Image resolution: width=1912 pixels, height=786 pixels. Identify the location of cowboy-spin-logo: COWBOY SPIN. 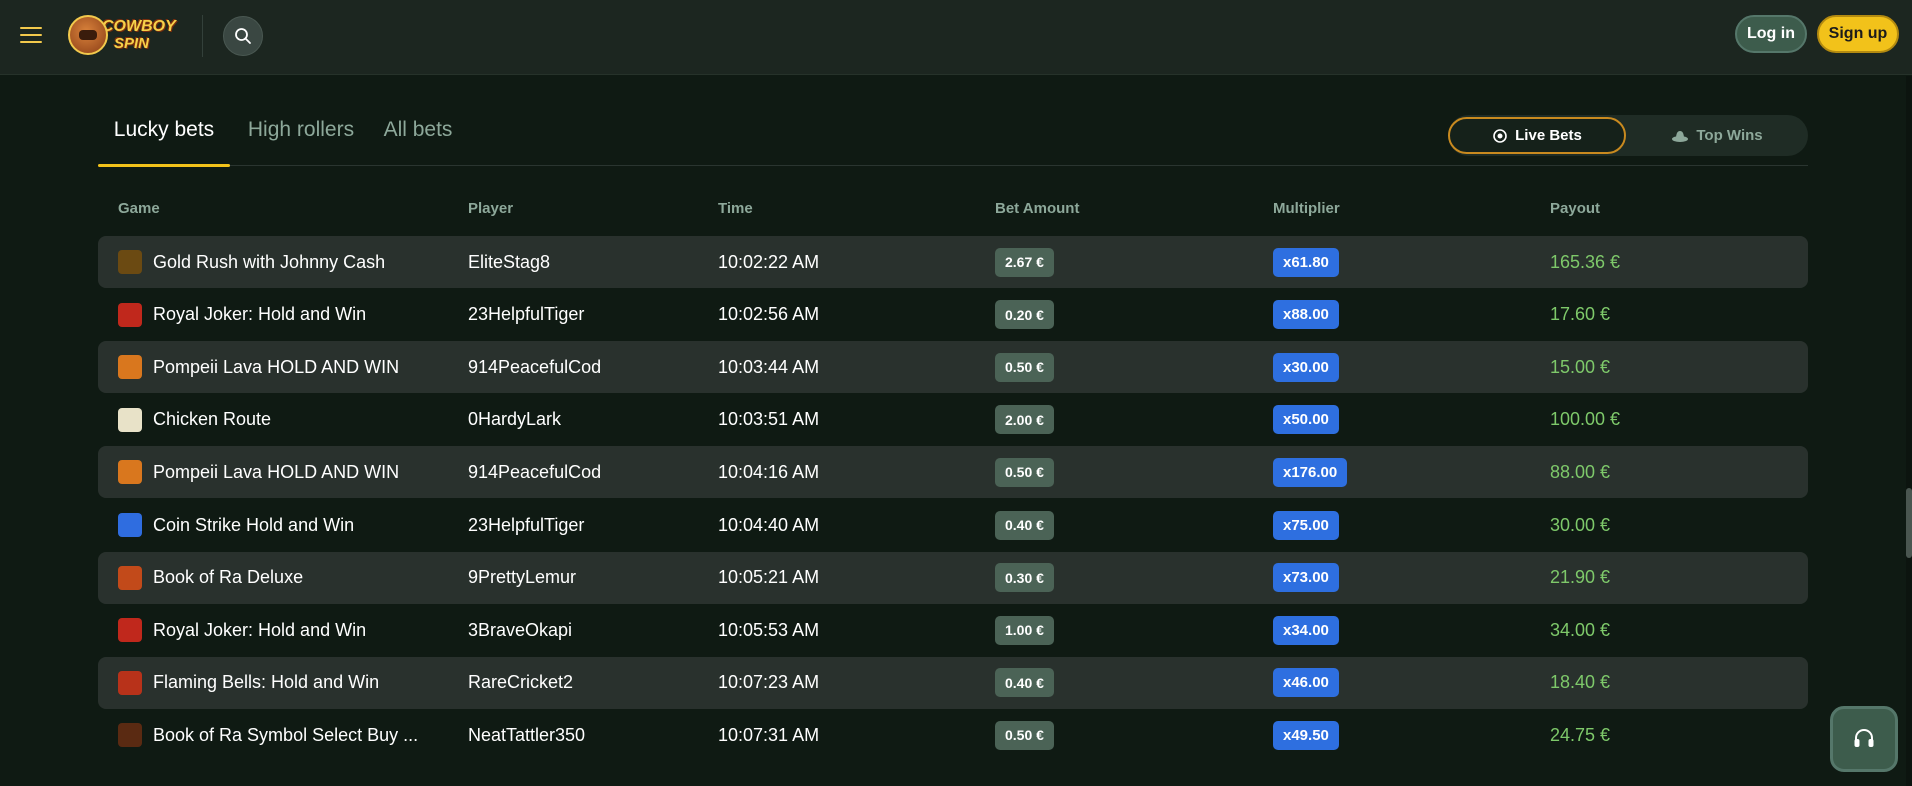
(126, 35).